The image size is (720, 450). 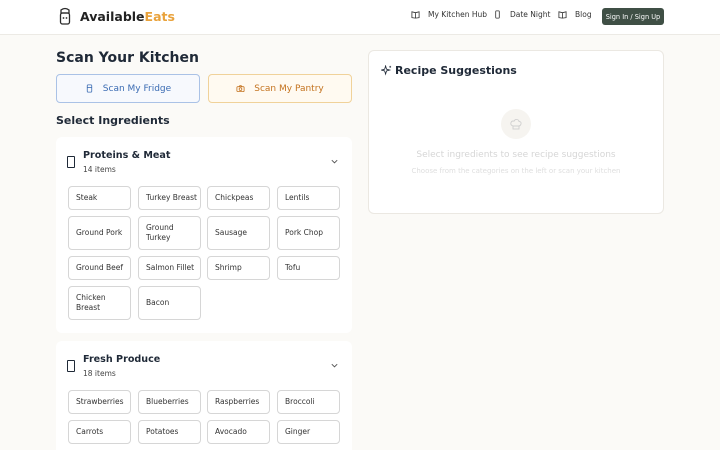 I want to click on ingredient-chip: Chicken Breast, so click(x=99, y=303).